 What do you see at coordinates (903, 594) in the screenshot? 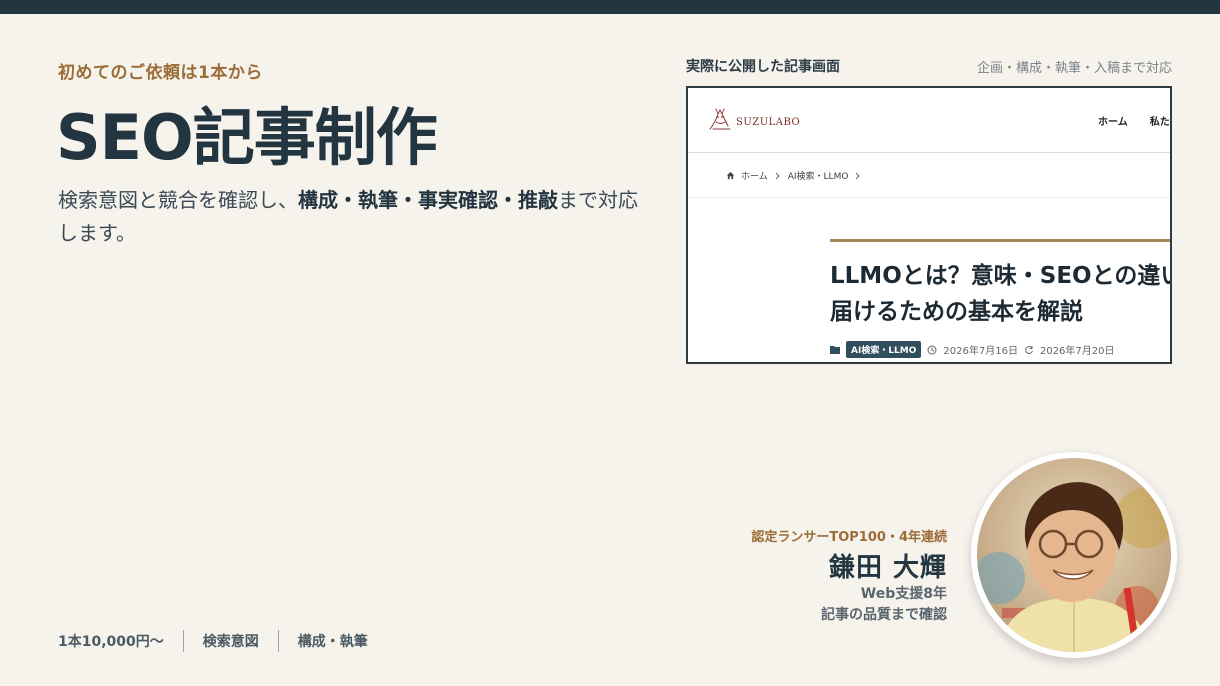
I see `profile-experience: Web支援8年` at bounding box center [903, 594].